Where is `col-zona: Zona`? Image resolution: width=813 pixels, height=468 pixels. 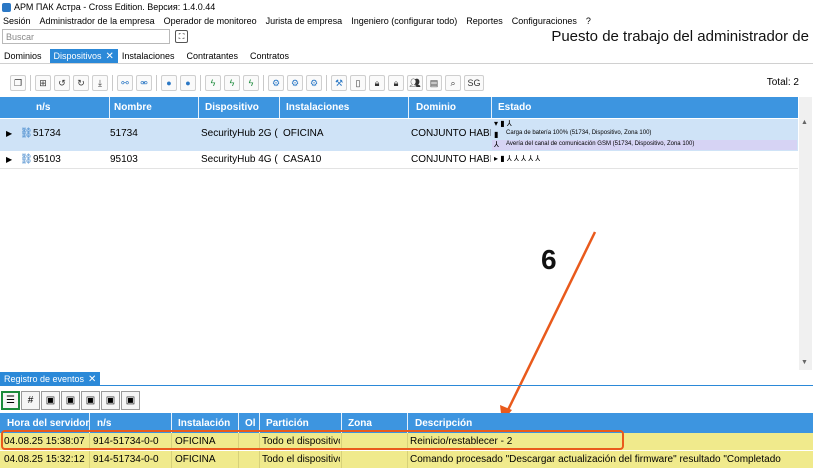 col-zona: Zona is located at coordinates (360, 423).